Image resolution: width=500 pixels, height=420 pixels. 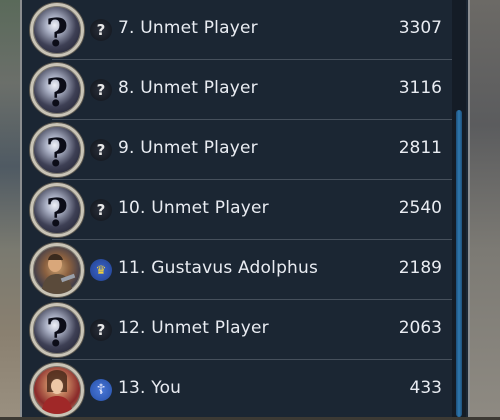 I want to click on player-name: 10. Unmet Player, so click(x=193, y=208).